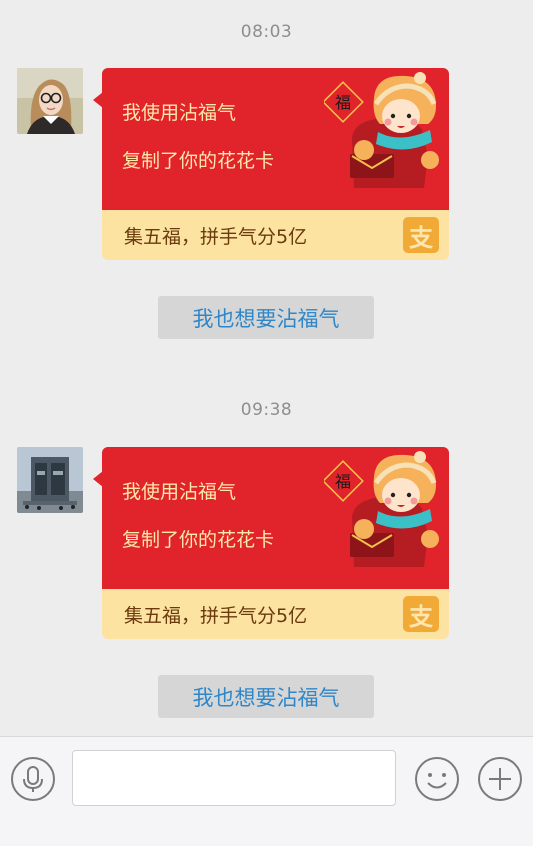 This screenshot has height=846, width=533. What do you see at coordinates (234, 778) in the screenshot?
I see `message-input` at bounding box center [234, 778].